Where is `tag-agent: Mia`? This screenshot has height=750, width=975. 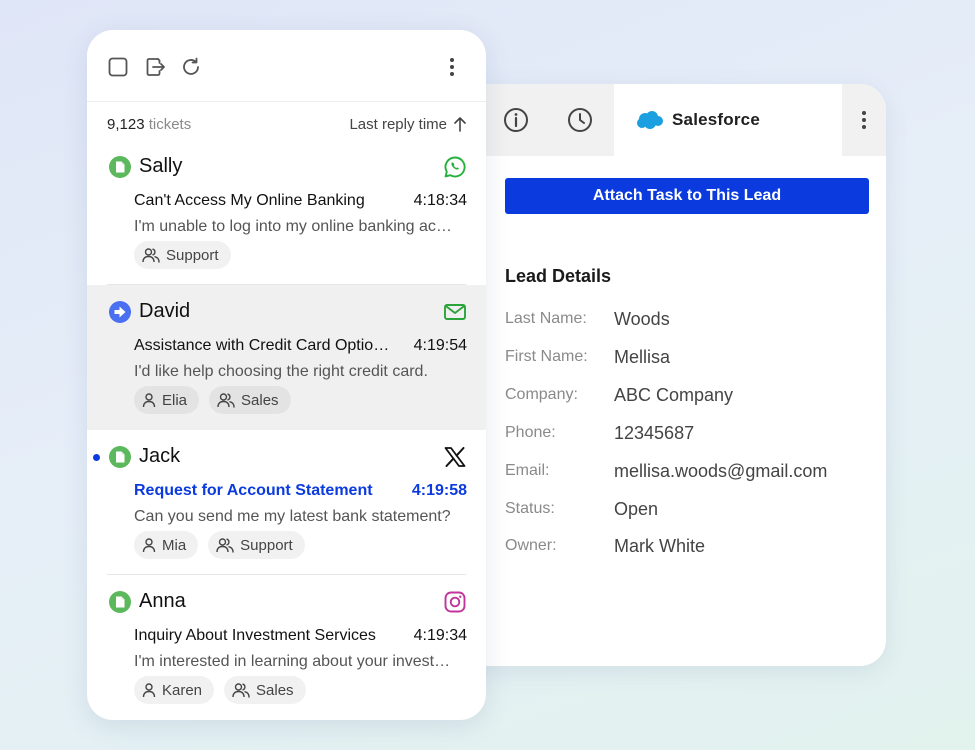 tag-agent: Mia is located at coordinates (166, 545).